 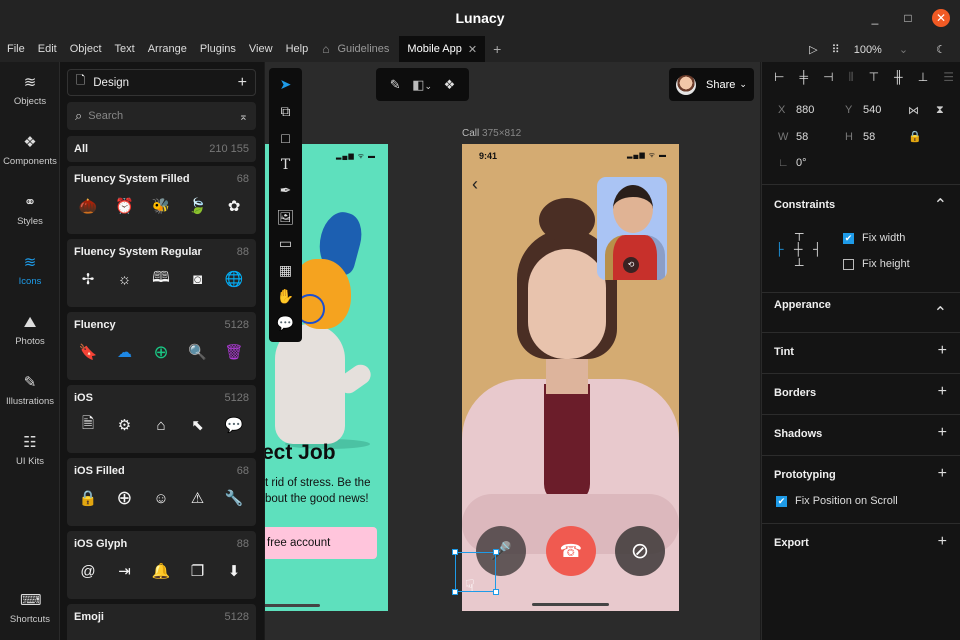 What do you see at coordinates (30, 90) in the screenshot?
I see `rail-objects: ≋ Objects` at bounding box center [30, 90].